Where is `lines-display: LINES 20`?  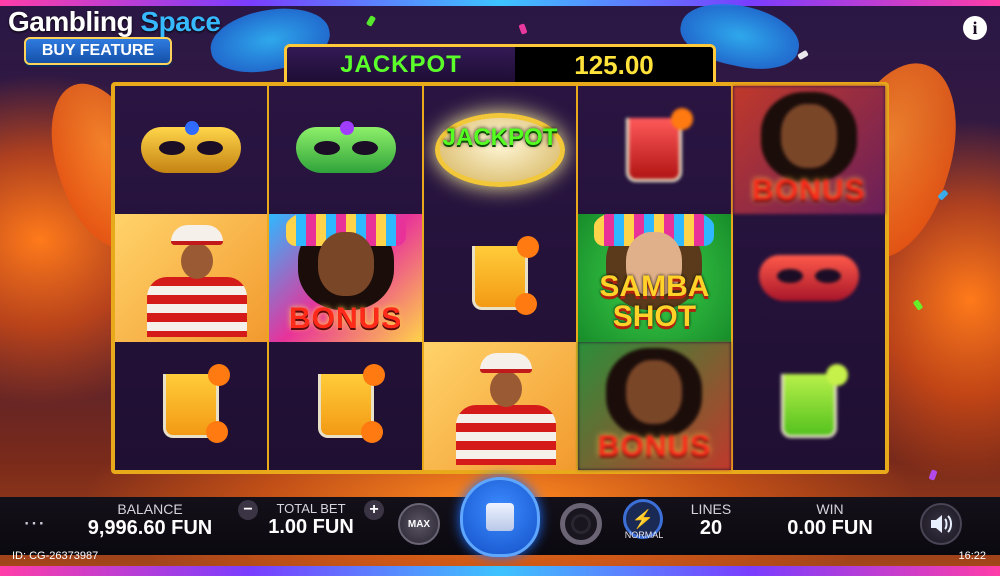 lines-display: LINES 20 is located at coordinates (711, 520).